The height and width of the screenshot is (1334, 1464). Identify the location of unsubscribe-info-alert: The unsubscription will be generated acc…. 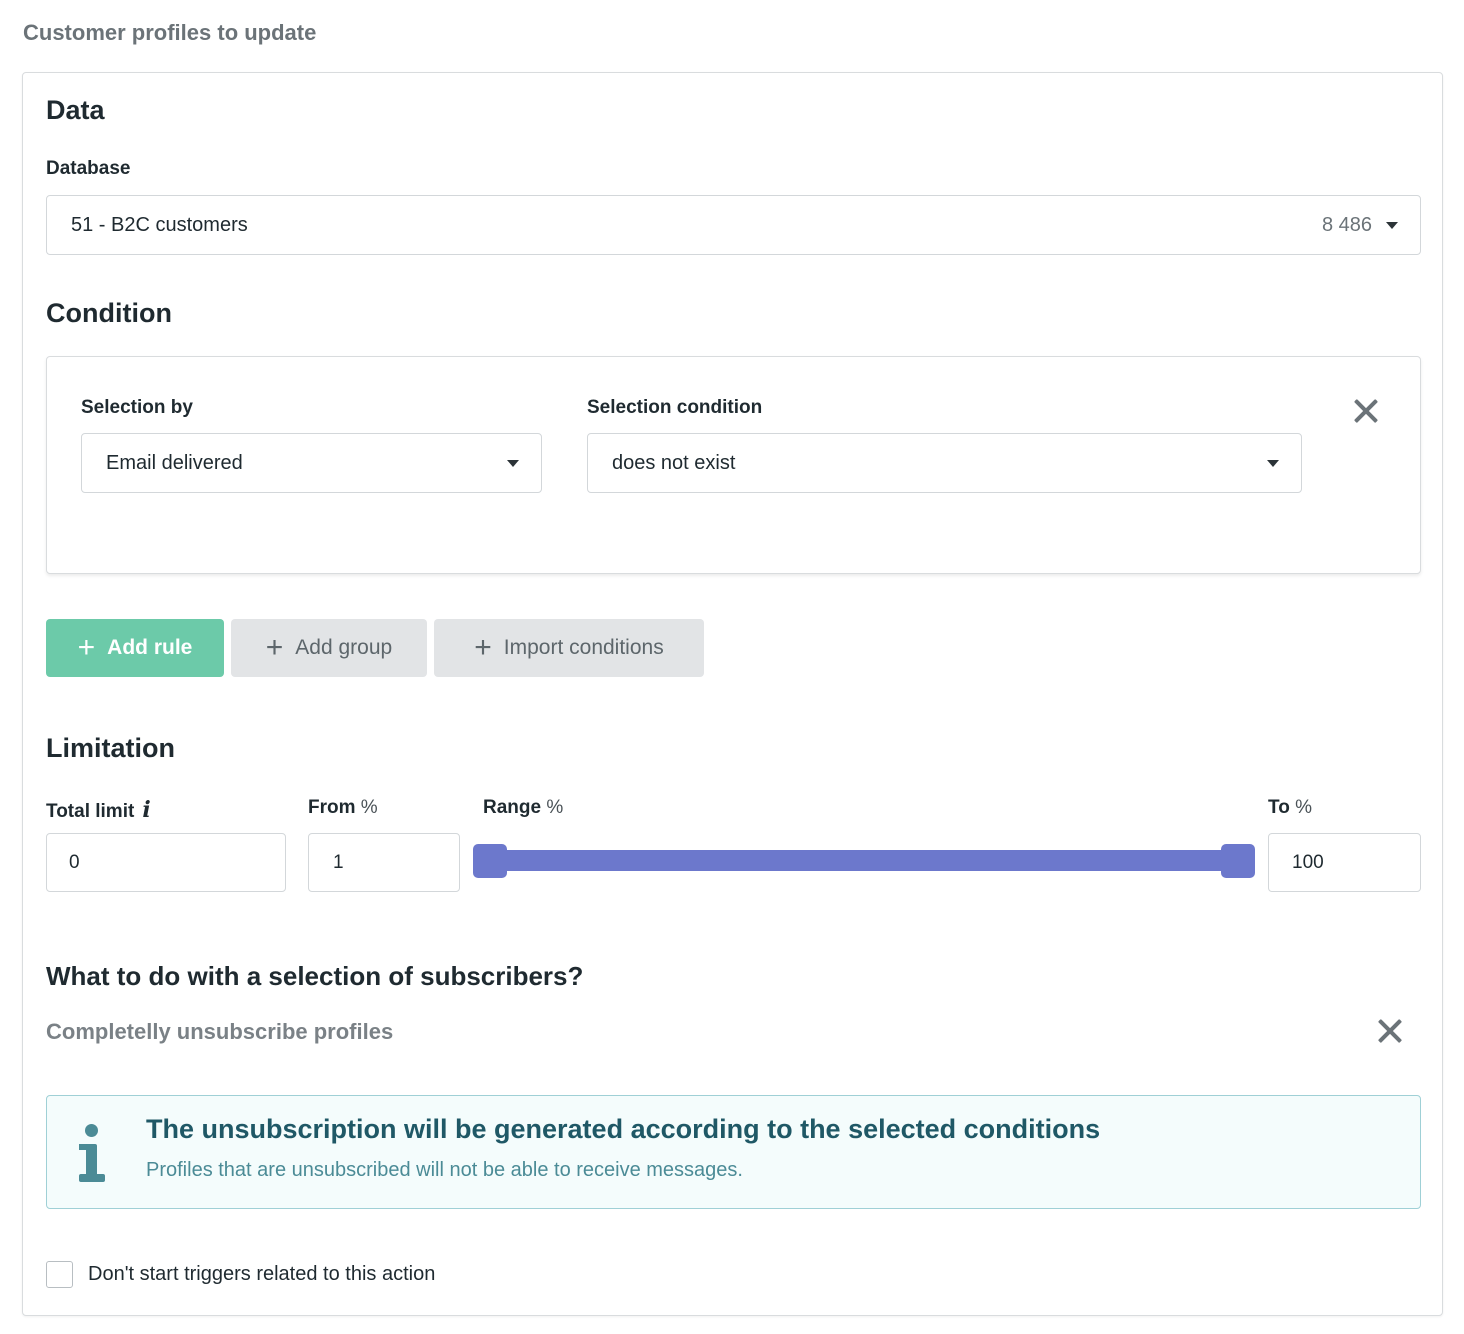
(733, 1152).